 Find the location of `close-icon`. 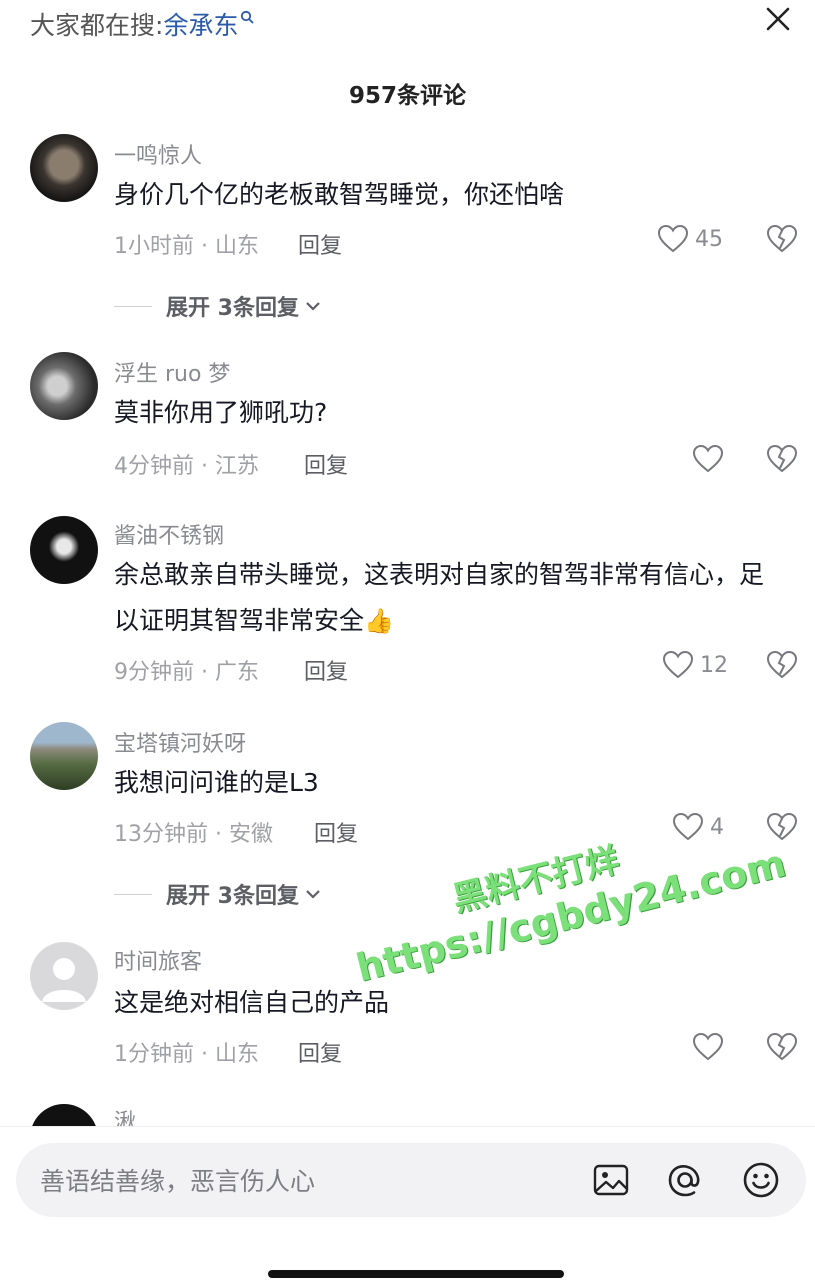

close-icon is located at coordinates (778, 19).